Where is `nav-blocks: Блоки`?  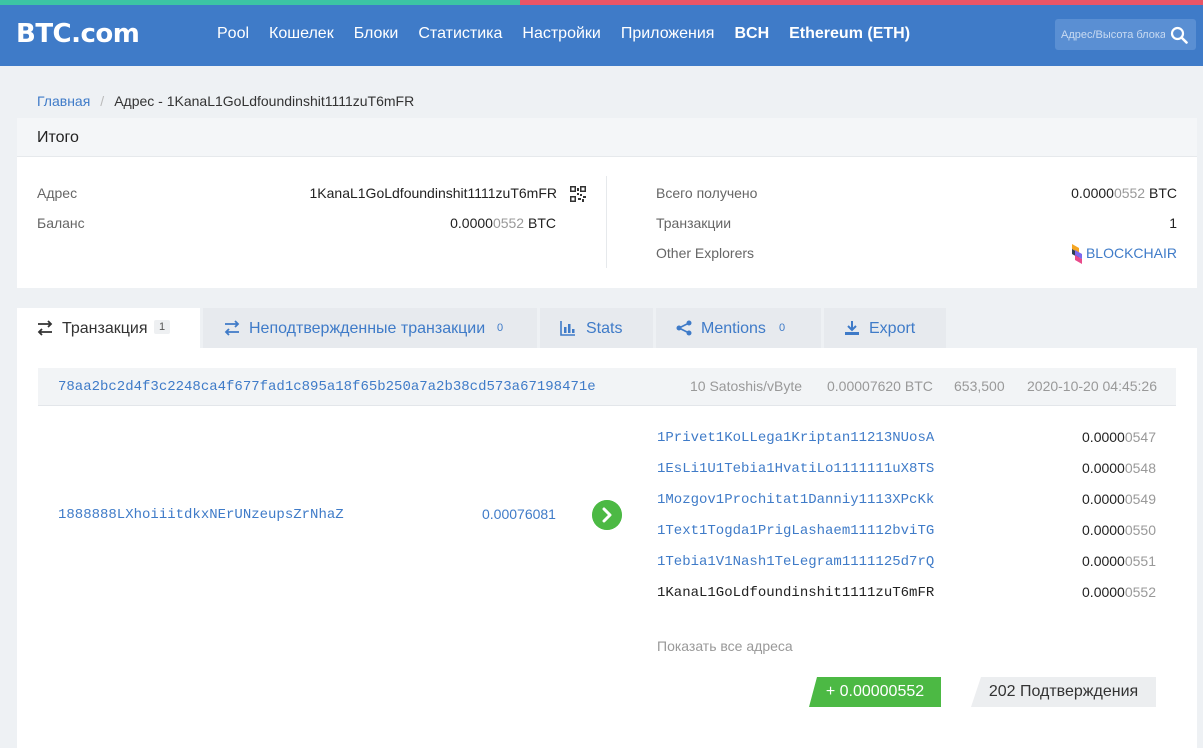 nav-blocks: Блоки is located at coordinates (376, 34).